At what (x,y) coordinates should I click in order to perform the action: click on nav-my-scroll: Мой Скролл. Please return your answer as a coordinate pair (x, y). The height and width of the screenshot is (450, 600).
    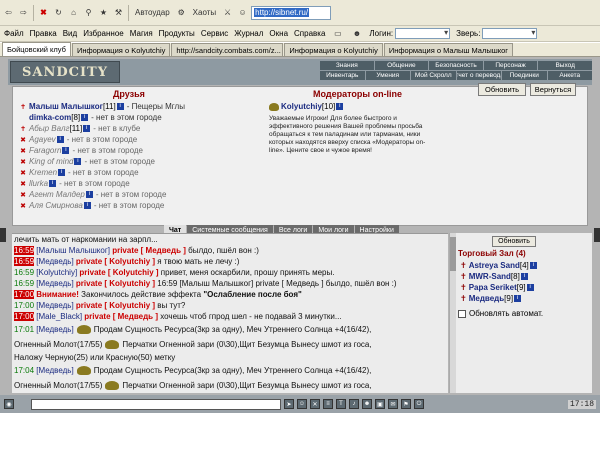
    Looking at the image, I should click on (433, 75).